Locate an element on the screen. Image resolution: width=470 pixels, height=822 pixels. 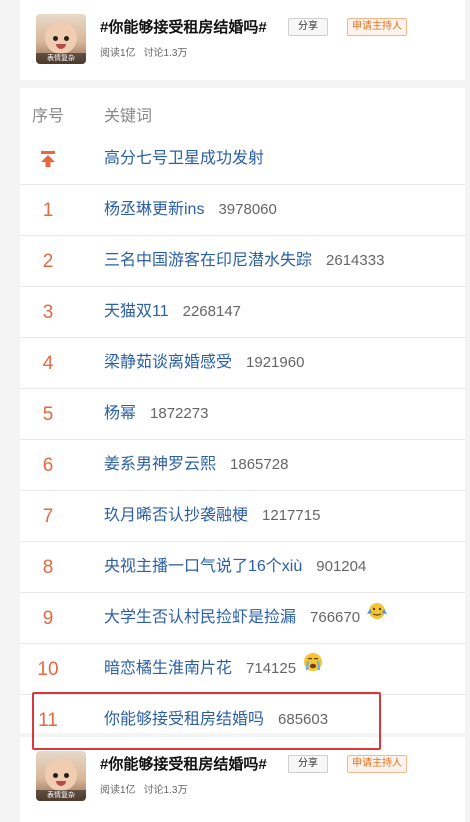
list-item: 2 三名中国游客在印尼潜水失踪 2614333 is located at coordinates (242, 261).